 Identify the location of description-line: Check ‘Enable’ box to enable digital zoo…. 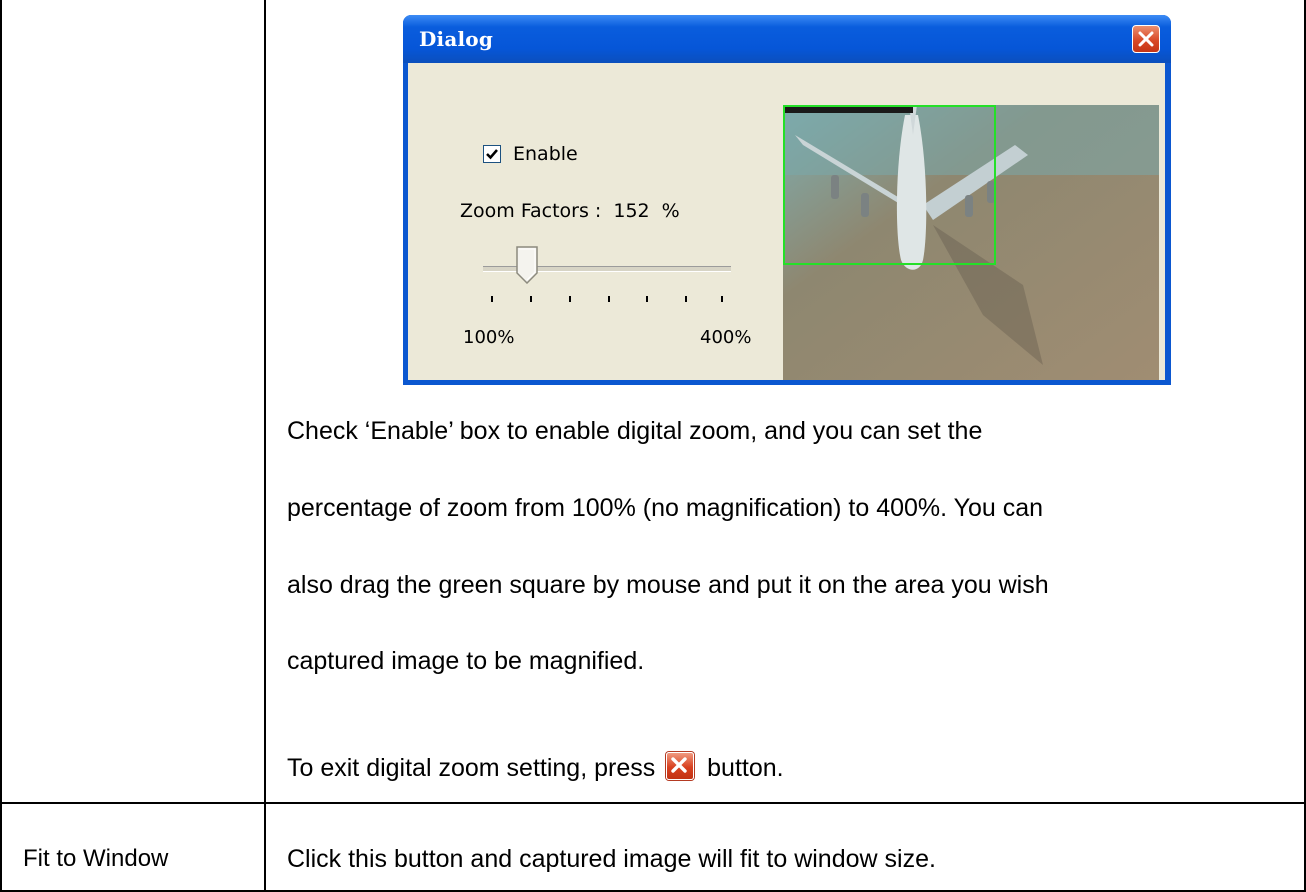
(635, 431).